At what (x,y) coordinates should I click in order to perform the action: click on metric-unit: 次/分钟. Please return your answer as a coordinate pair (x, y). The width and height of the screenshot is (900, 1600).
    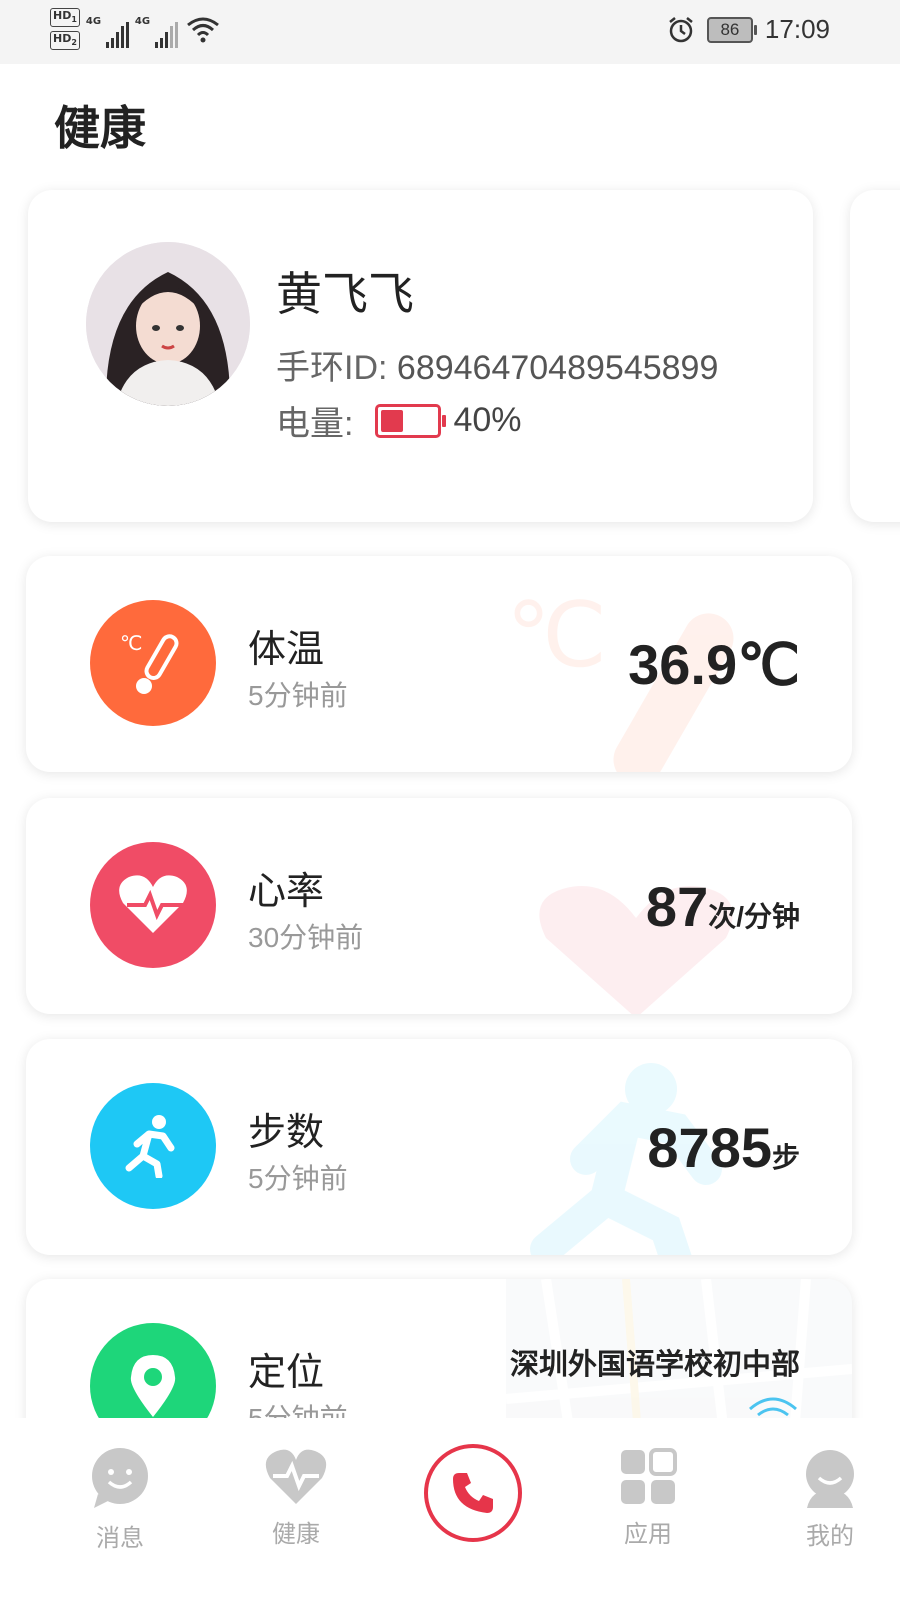
    Looking at the image, I should click on (754, 916).